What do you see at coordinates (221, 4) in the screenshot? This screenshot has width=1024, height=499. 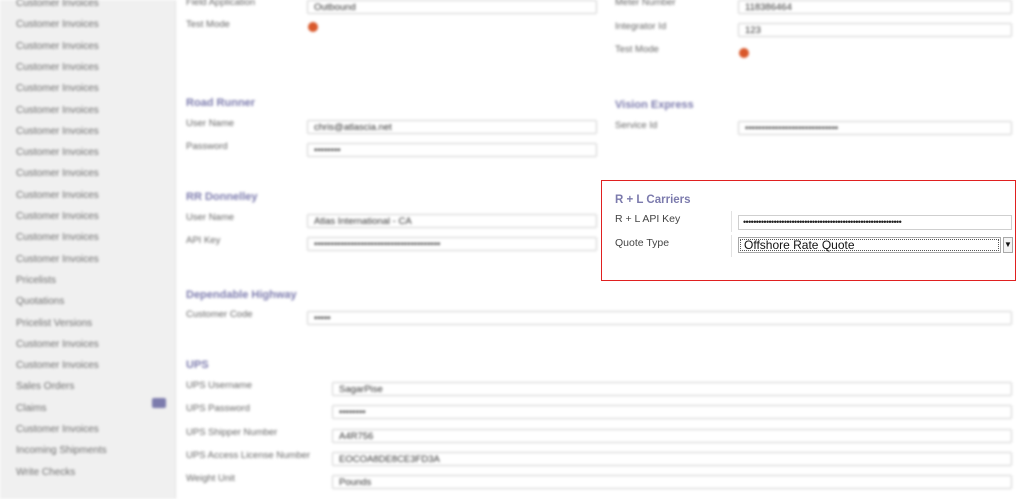 I see `field-application-label: Field Application` at bounding box center [221, 4].